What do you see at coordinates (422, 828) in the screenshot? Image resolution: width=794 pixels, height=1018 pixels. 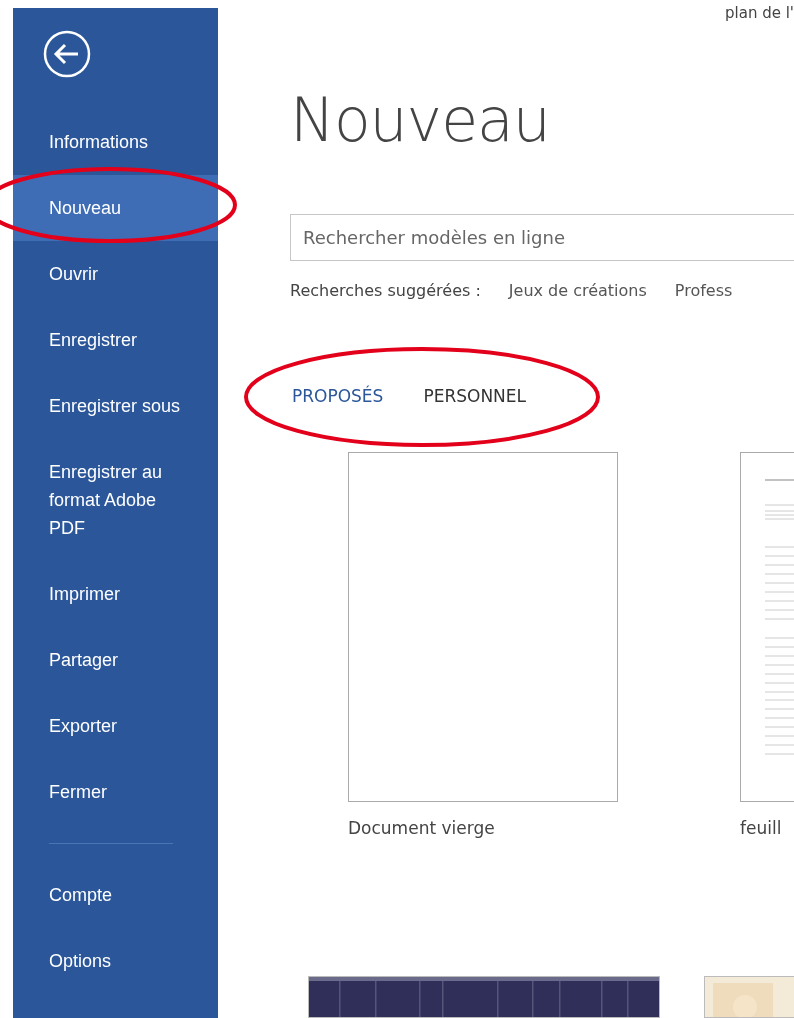 I see `template-label: Document vierge` at bounding box center [422, 828].